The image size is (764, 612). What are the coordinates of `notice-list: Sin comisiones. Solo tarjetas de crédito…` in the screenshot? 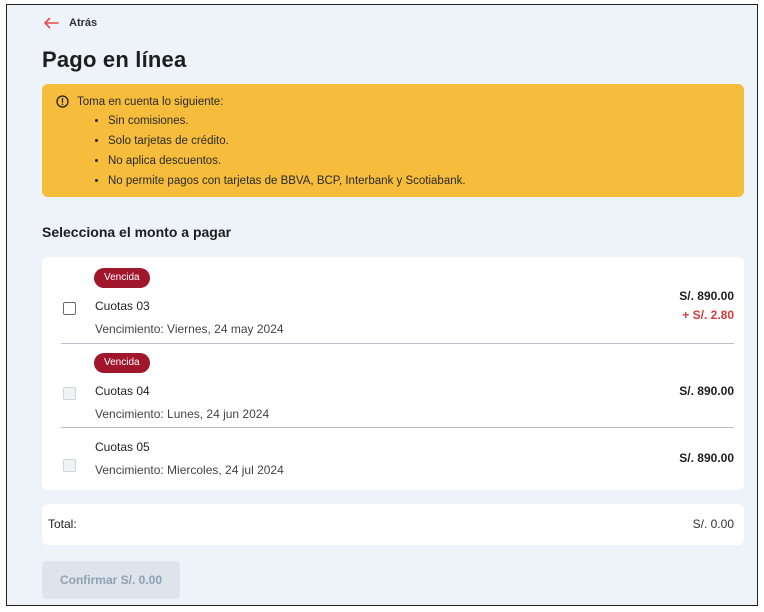 It's located at (400, 151).